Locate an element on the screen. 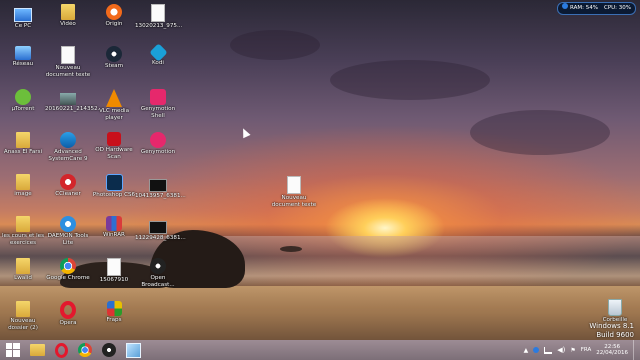  desktop-icon-ce-pc: Ce PC is located at coordinates (23, 17).